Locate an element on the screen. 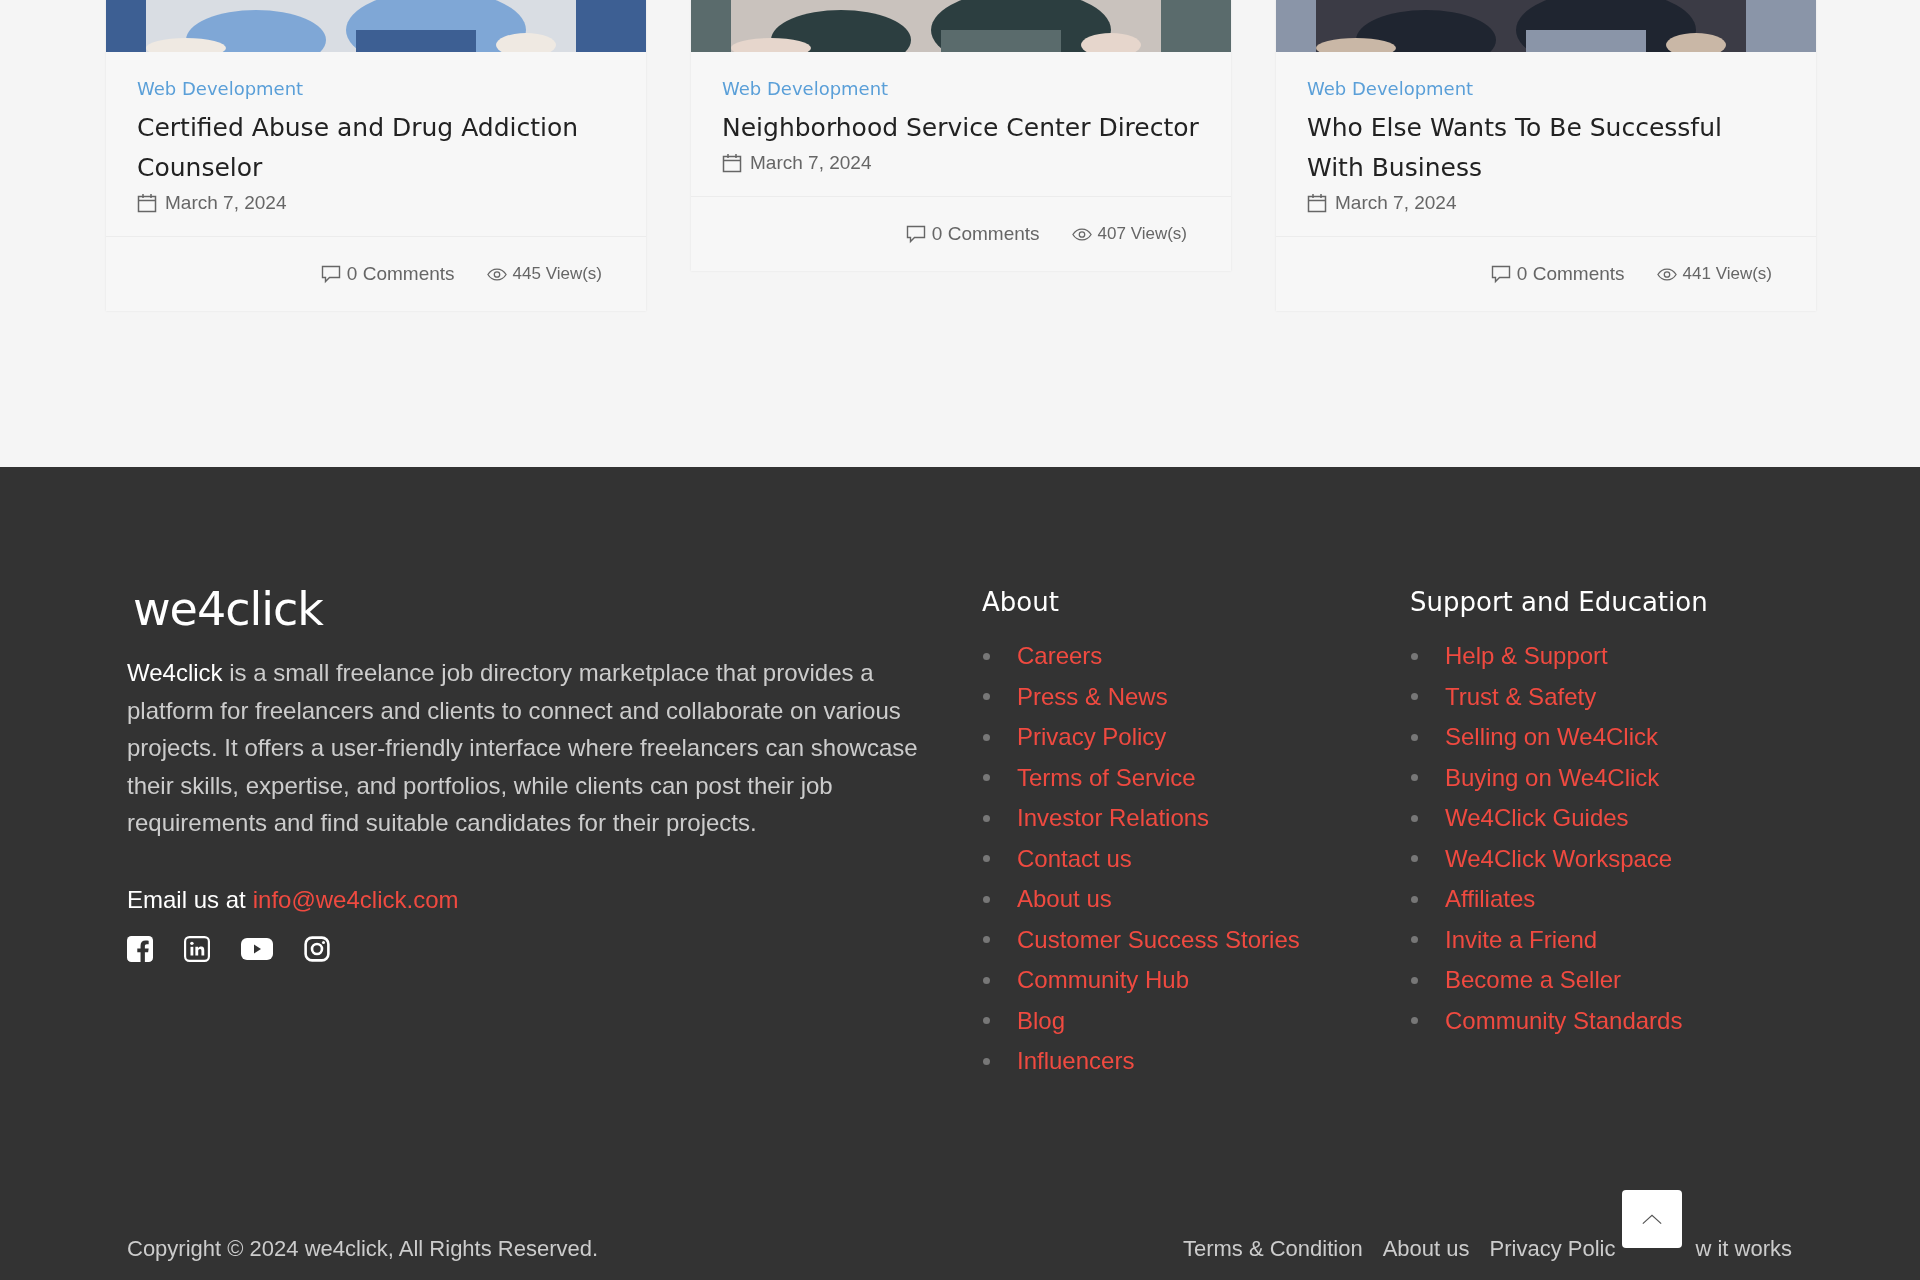  column-heading: Support and Education is located at coordinates (1559, 602).